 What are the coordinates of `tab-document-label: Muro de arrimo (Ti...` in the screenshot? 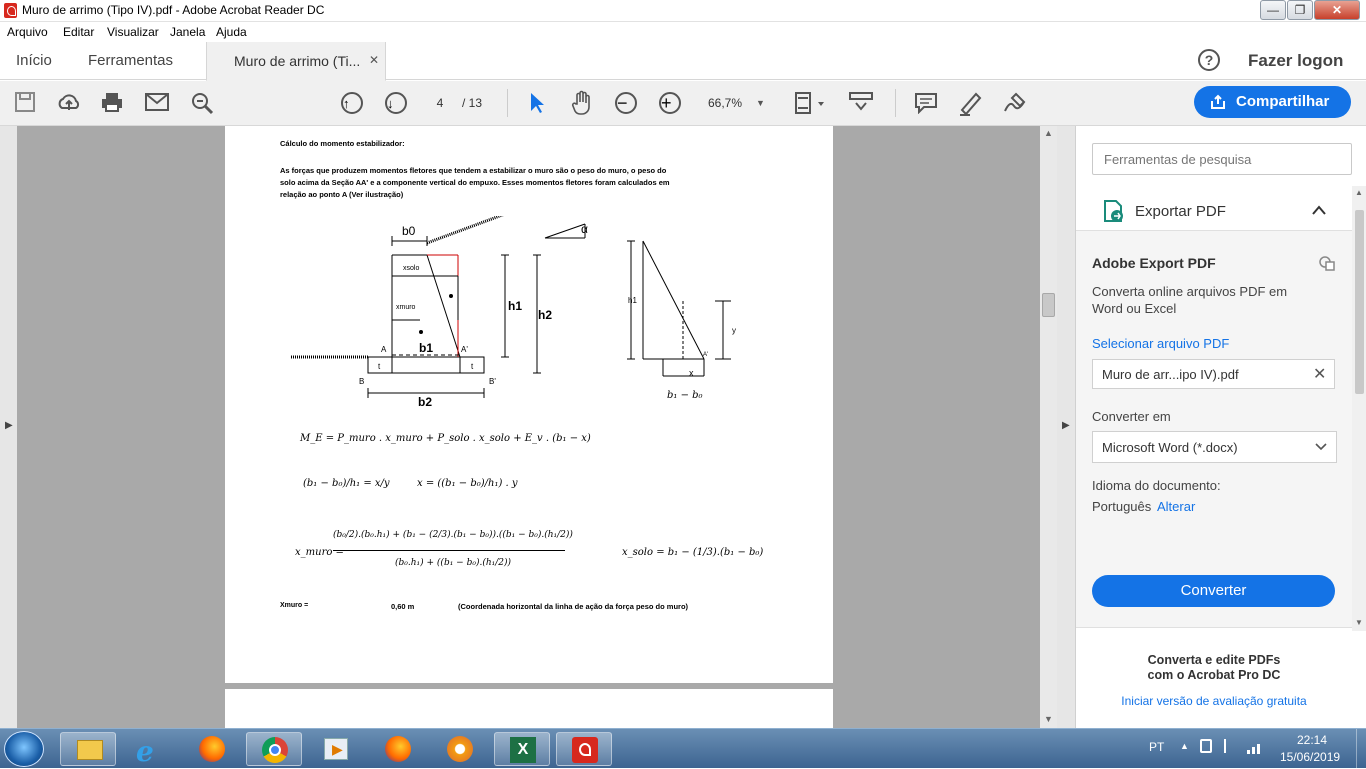 It's located at (297, 61).